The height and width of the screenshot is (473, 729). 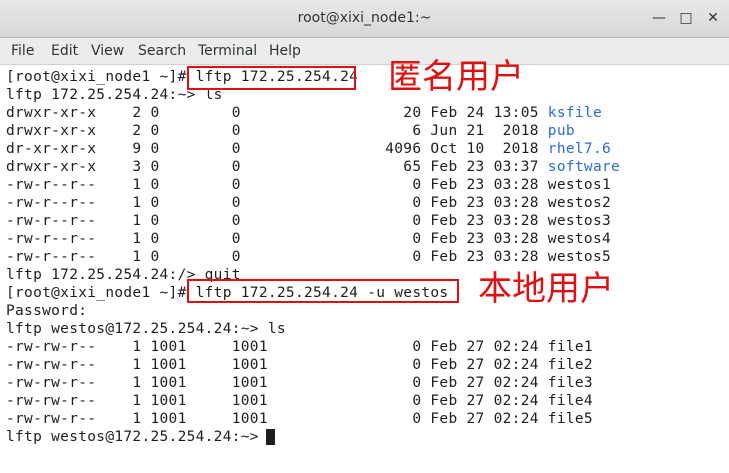 I want to click on final-prompt: lftp westos@172.25.254.24:~>, so click(x=137, y=437).